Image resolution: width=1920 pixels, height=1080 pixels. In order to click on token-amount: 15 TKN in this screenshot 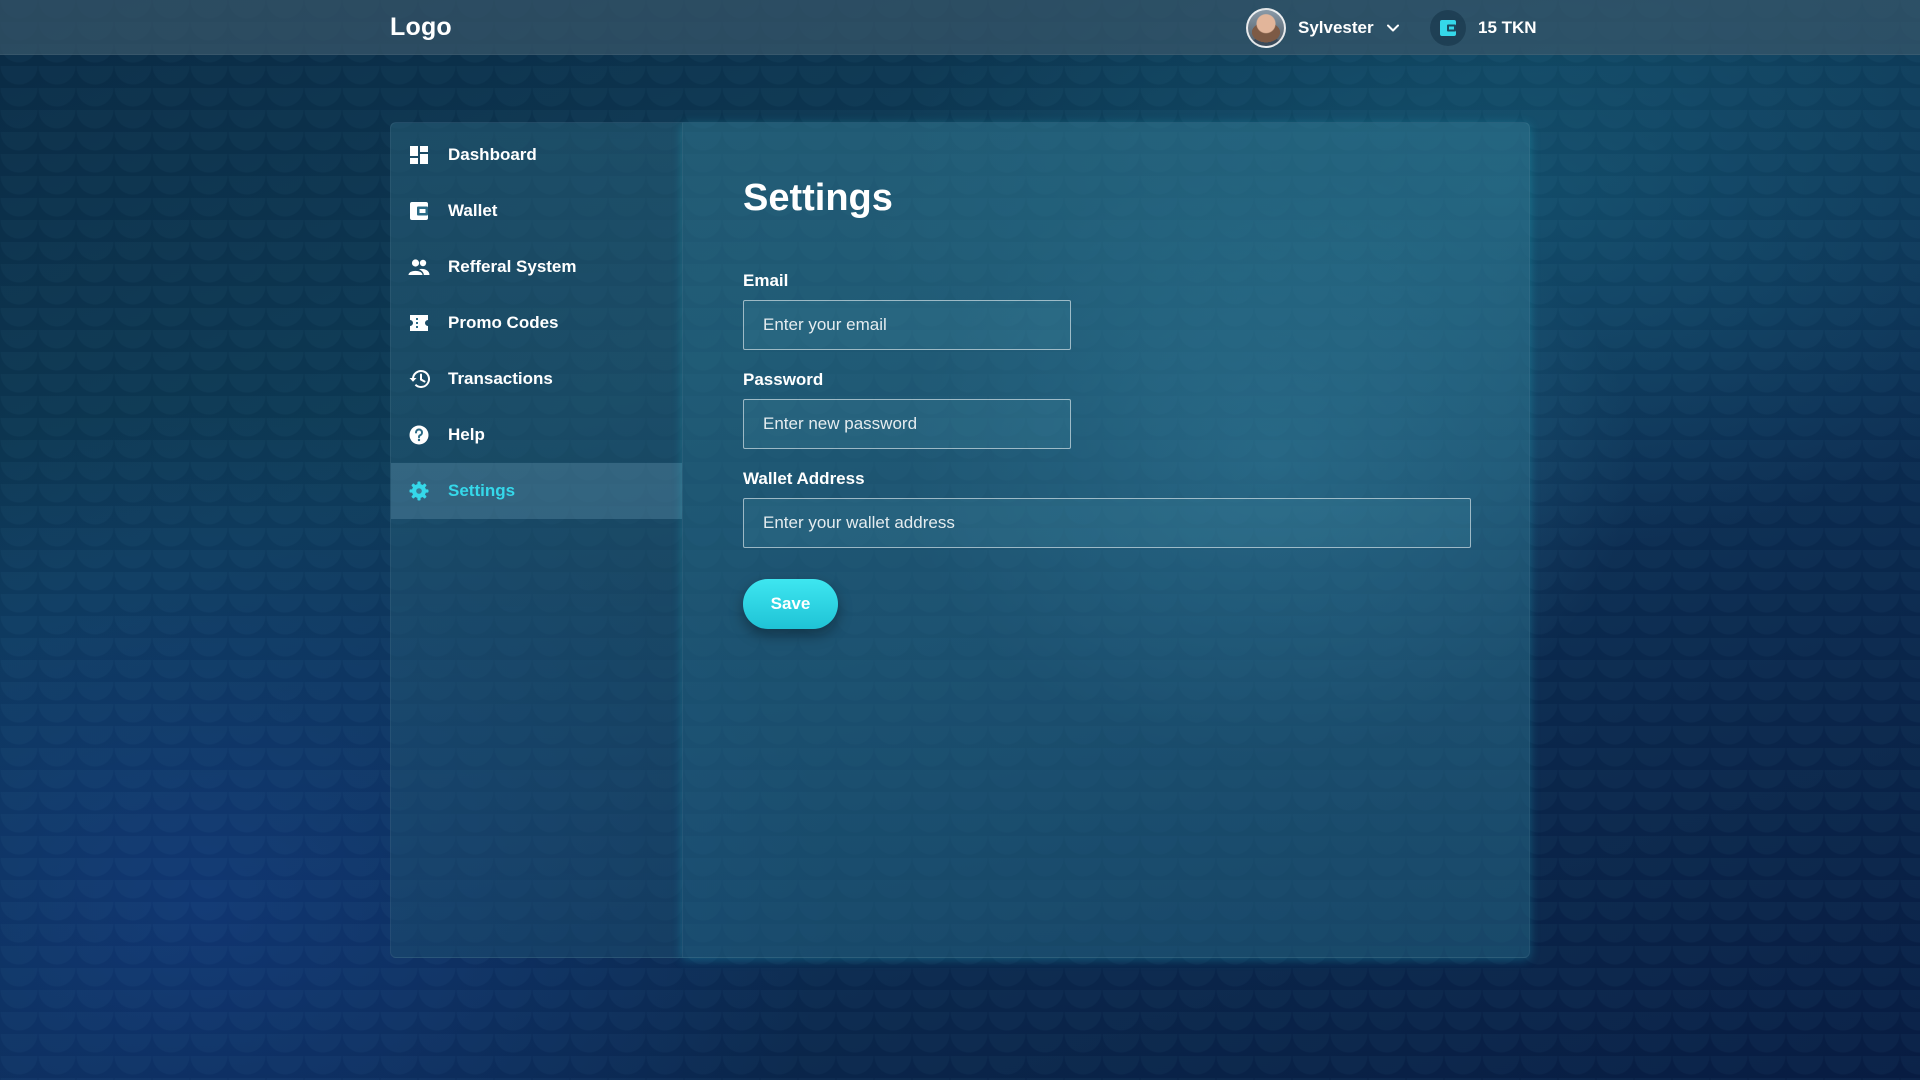, I will do `click(1507, 27)`.